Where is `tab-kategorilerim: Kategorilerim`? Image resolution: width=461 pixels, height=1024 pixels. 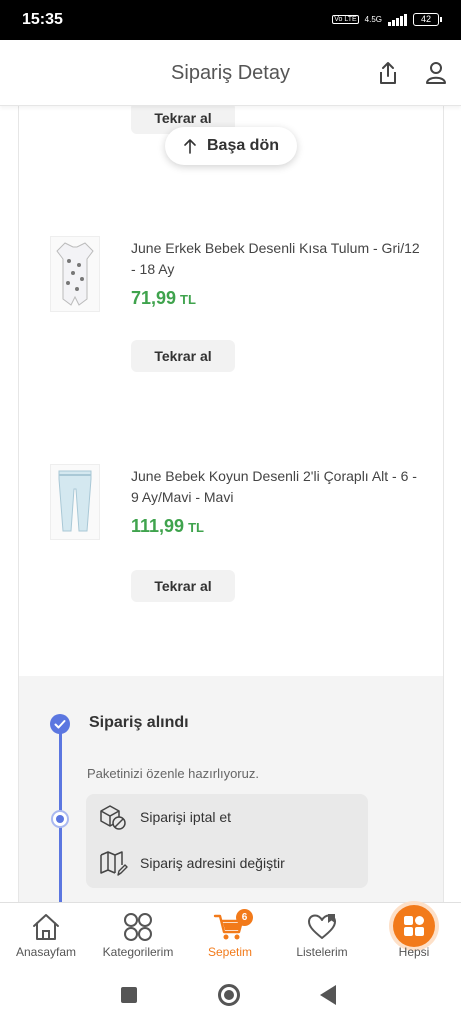 tab-kategorilerim: Kategorilerim is located at coordinates (138, 935).